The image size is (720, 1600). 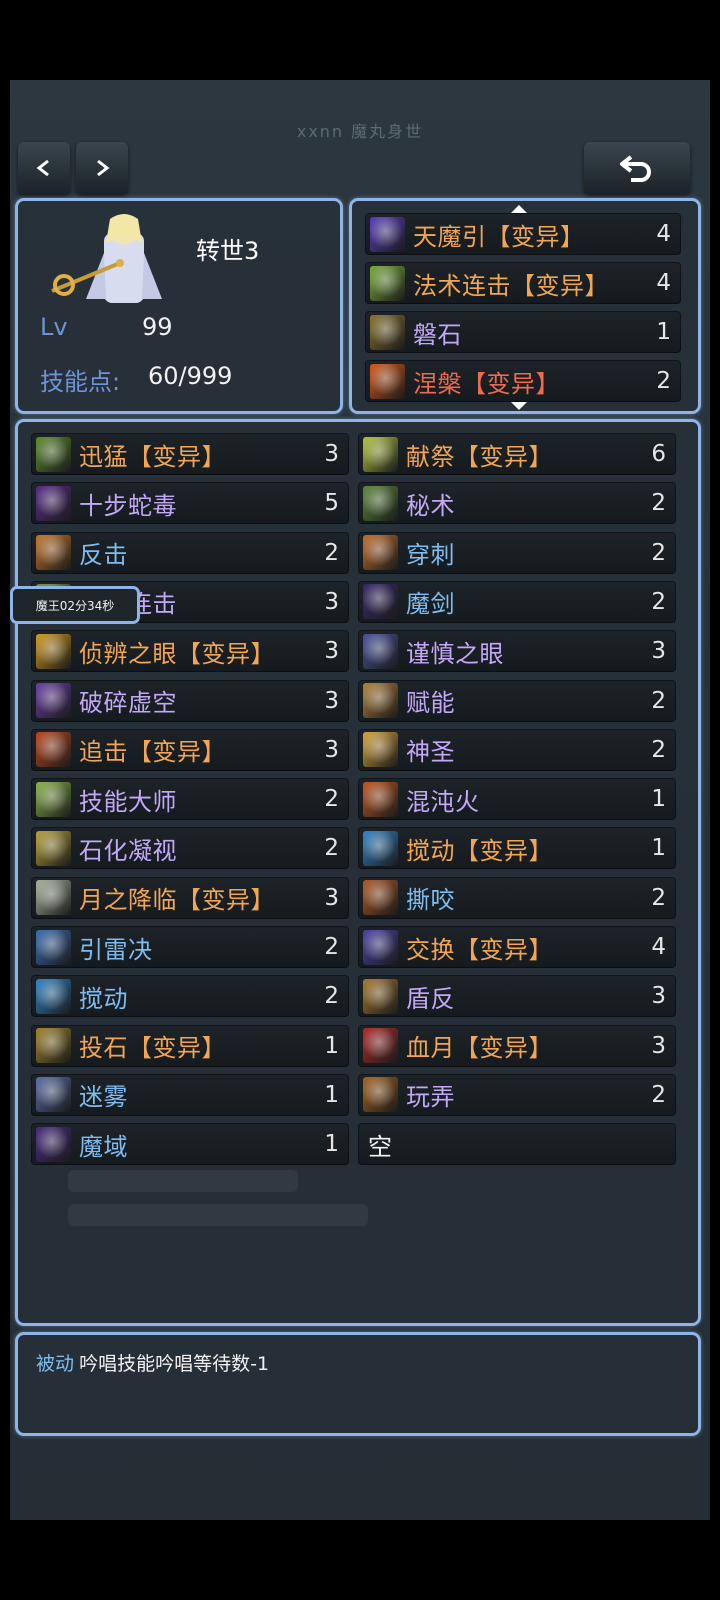 I want to click on skill-slot: 魔剑 2, so click(x=517, y=601).